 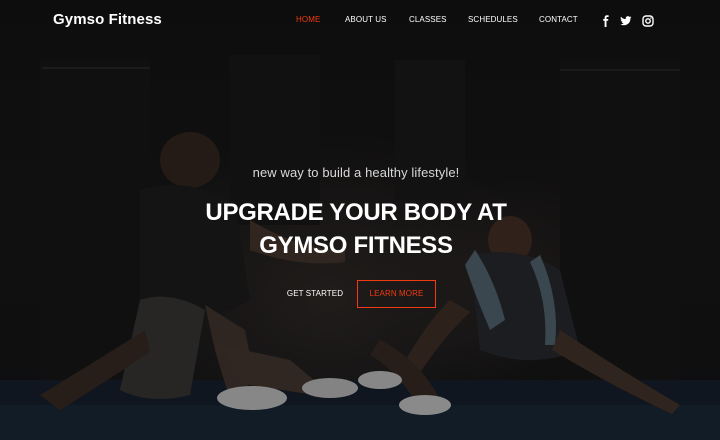 What do you see at coordinates (356, 212) in the screenshot?
I see `hero-title-line-1: UPGRADE YOUR BODY AT` at bounding box center [356, 212].